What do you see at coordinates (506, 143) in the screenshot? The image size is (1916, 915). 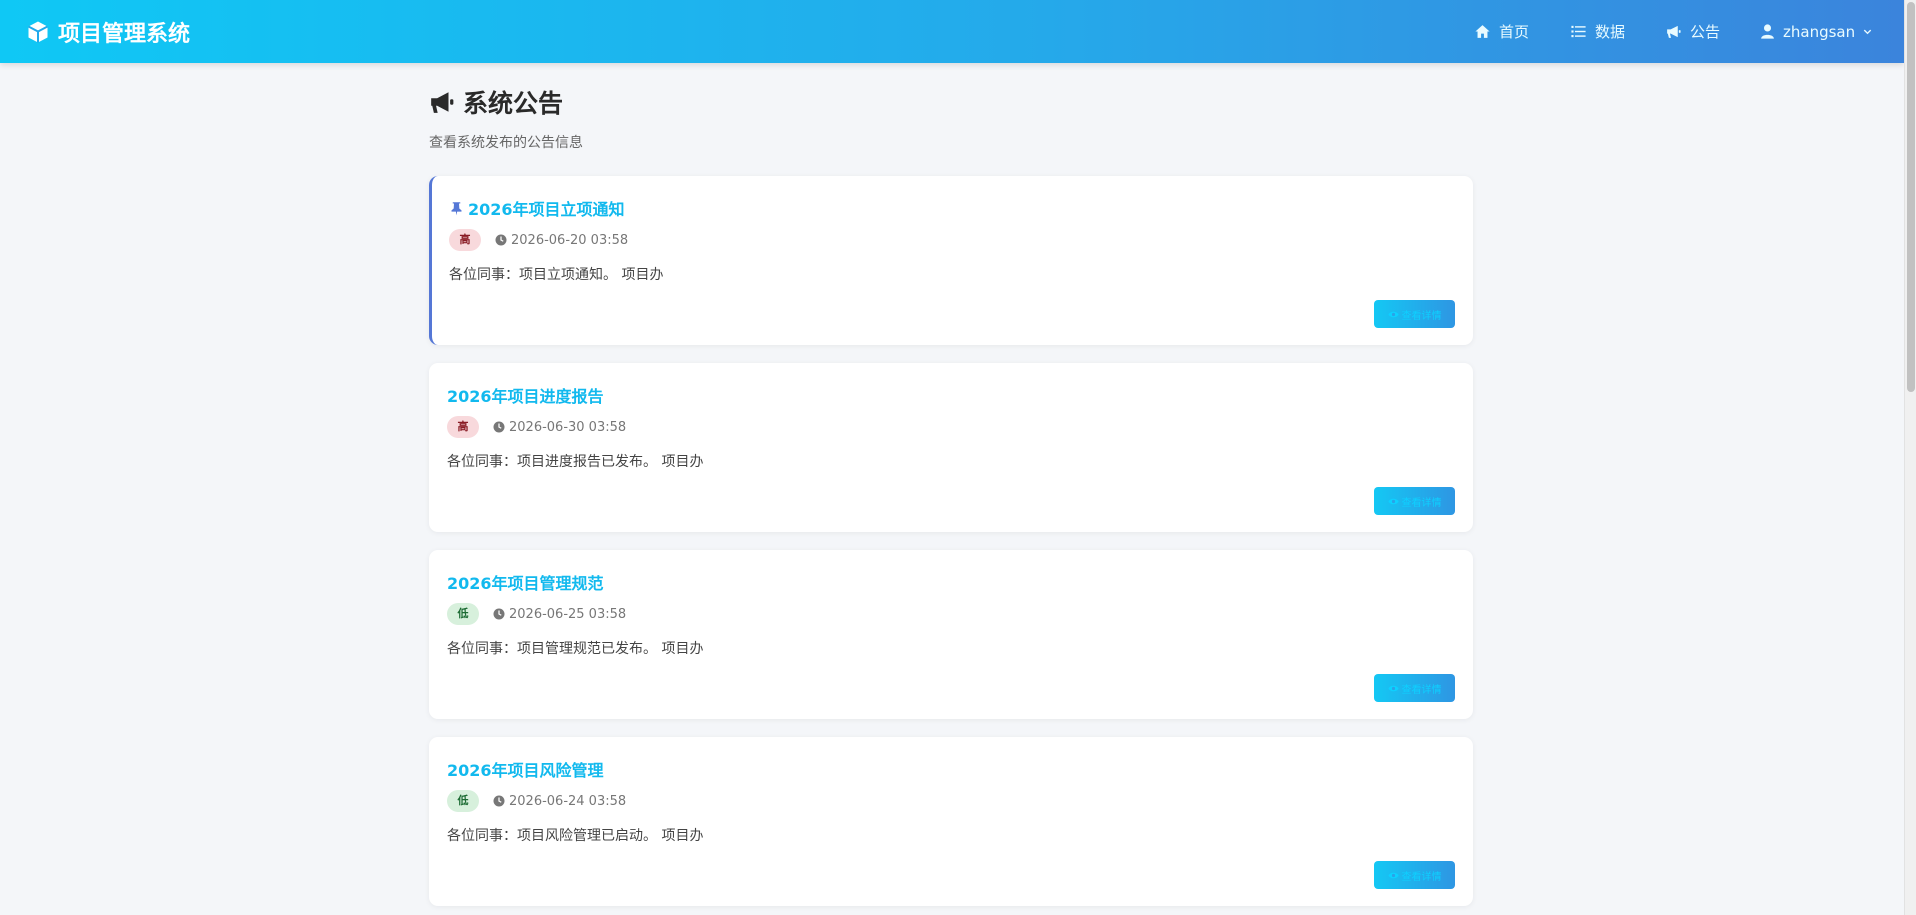 I see `page-subtitle: 查看系统发布的公告信息` at bounding box center [506, 143].